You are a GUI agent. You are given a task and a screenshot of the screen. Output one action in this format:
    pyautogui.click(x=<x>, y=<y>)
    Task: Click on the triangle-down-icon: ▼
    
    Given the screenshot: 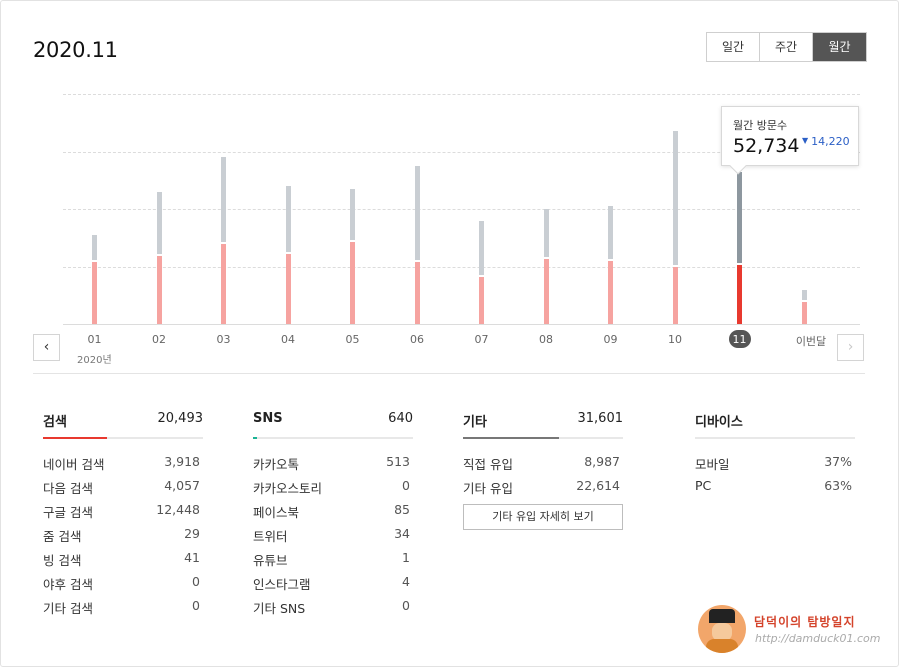 What is the action you would take?
    pyautogui.click(x=805, y=140)
    